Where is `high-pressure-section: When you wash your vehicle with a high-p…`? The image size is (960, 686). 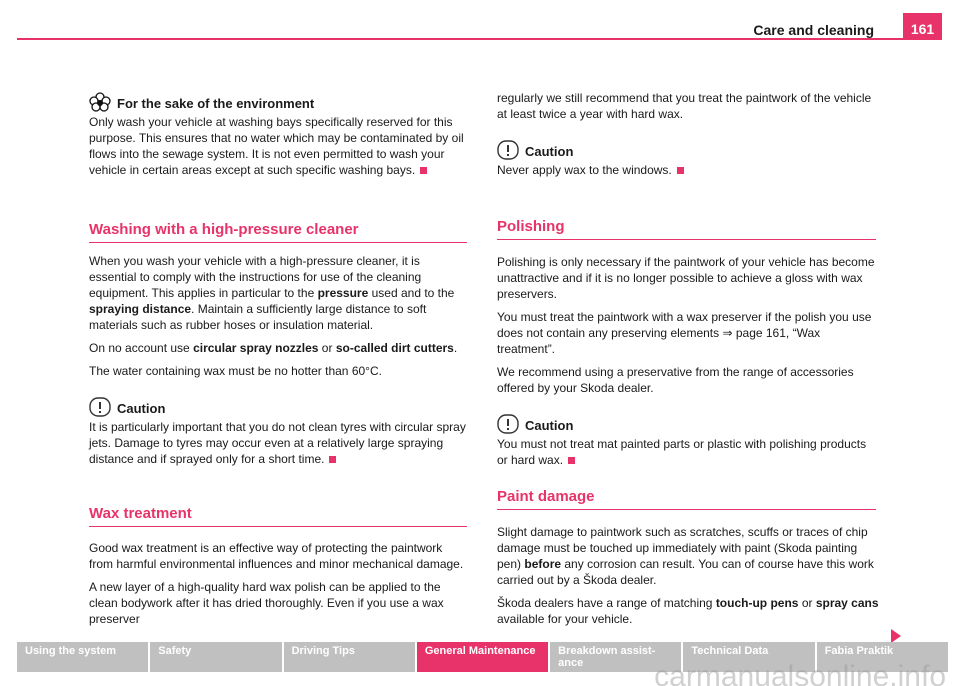 high-pressure-section: When you wash your vehicle with a high-p… is located at coordinates (279, 363).